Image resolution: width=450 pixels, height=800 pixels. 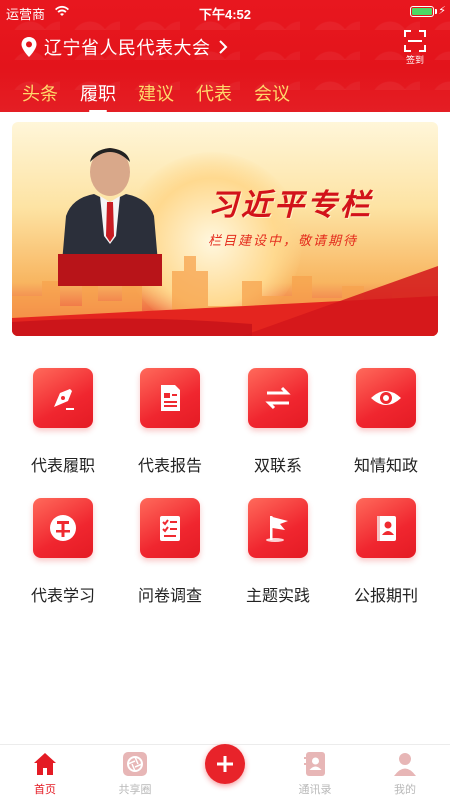 I want to click on grid-item-deputy-reports: 代表报告, so click(x=170, y=422).